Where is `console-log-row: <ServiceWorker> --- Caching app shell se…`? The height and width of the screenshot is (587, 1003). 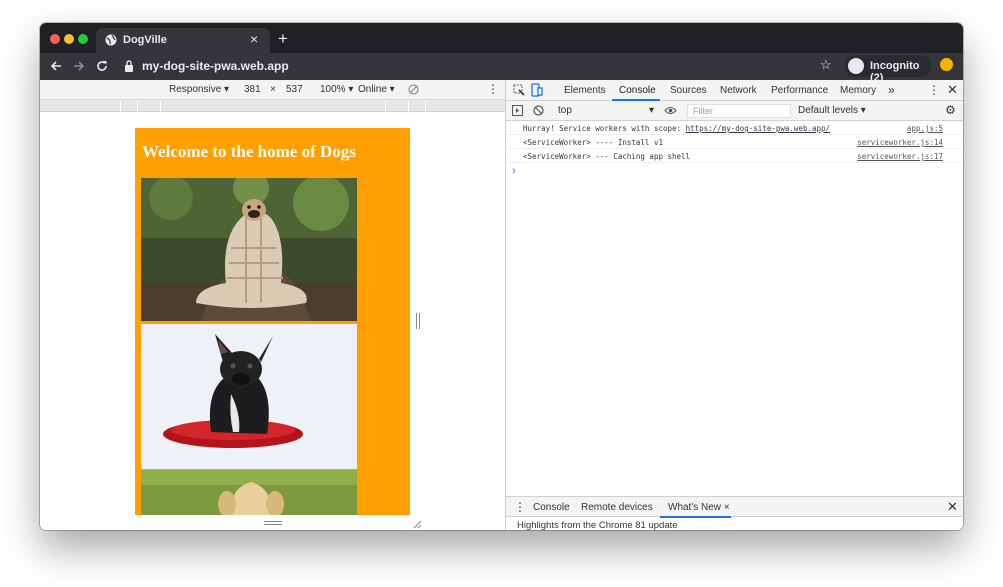
console-log-row: <ServiceWorker> --- Caching app shell se… is located at coordinates (734, 156).